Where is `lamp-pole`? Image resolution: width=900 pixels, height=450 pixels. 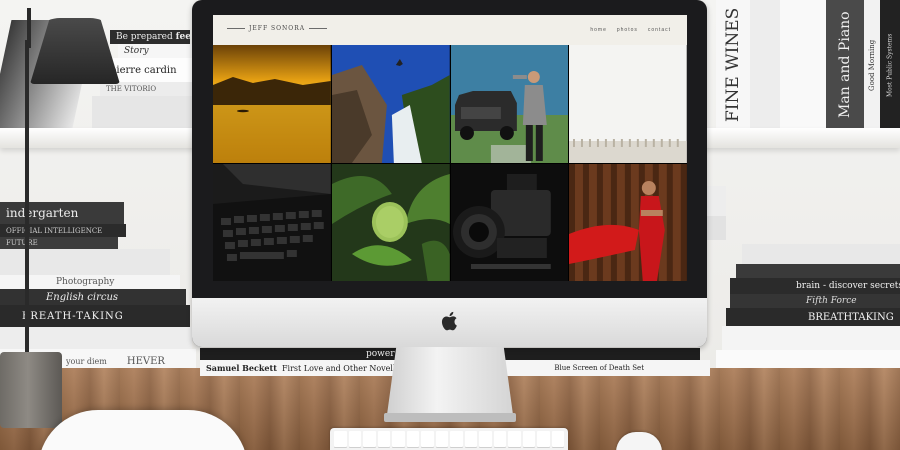
lamp-pole is located at coordinates (27, 200).